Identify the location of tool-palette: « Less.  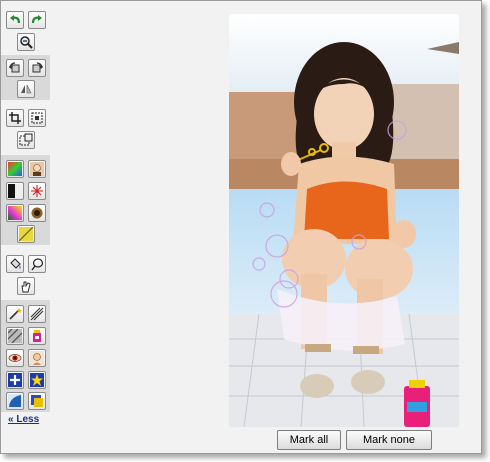
(27, 227).